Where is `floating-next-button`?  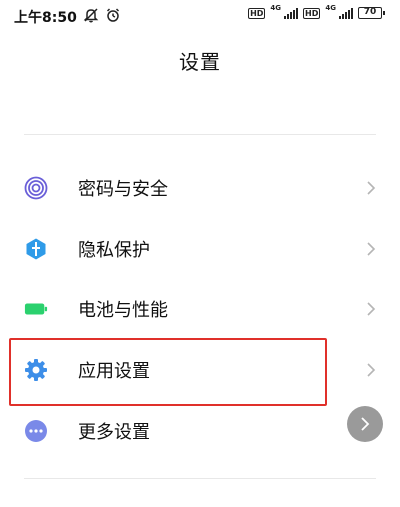 floating-next-button is located at coordinates (365, 424).